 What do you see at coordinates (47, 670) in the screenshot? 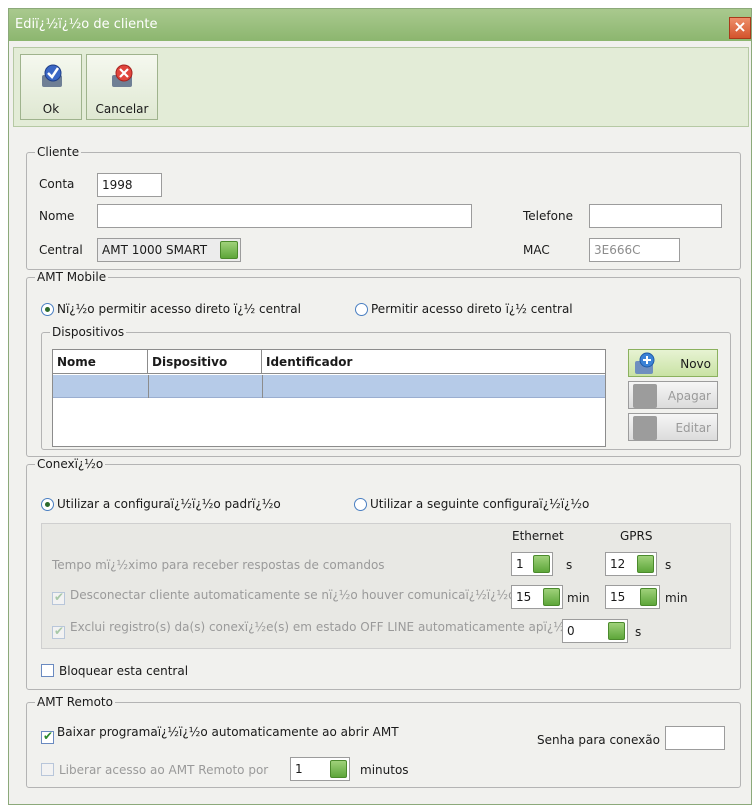
I see `block-central-checkbox` at bounding box center [47, 670].